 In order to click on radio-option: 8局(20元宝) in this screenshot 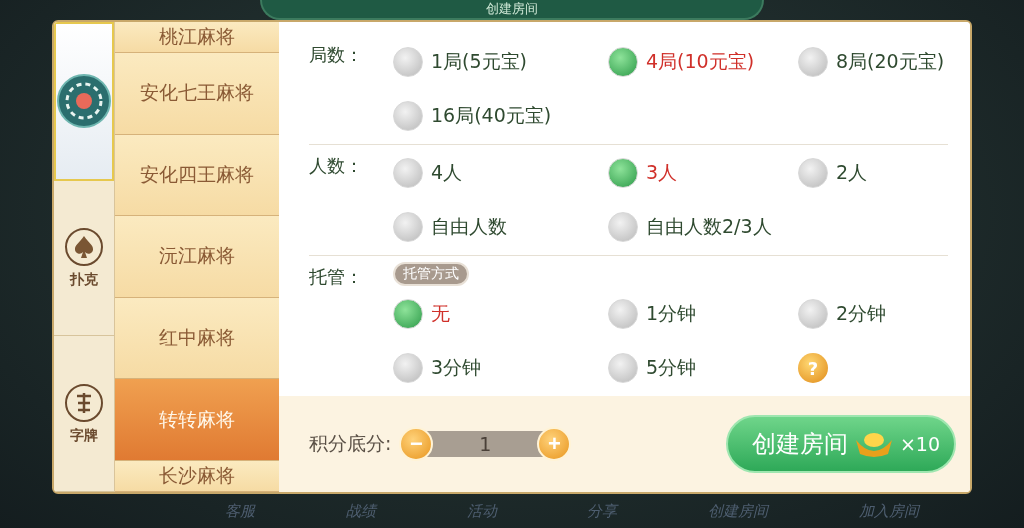, I will do `click(873, 62)`.